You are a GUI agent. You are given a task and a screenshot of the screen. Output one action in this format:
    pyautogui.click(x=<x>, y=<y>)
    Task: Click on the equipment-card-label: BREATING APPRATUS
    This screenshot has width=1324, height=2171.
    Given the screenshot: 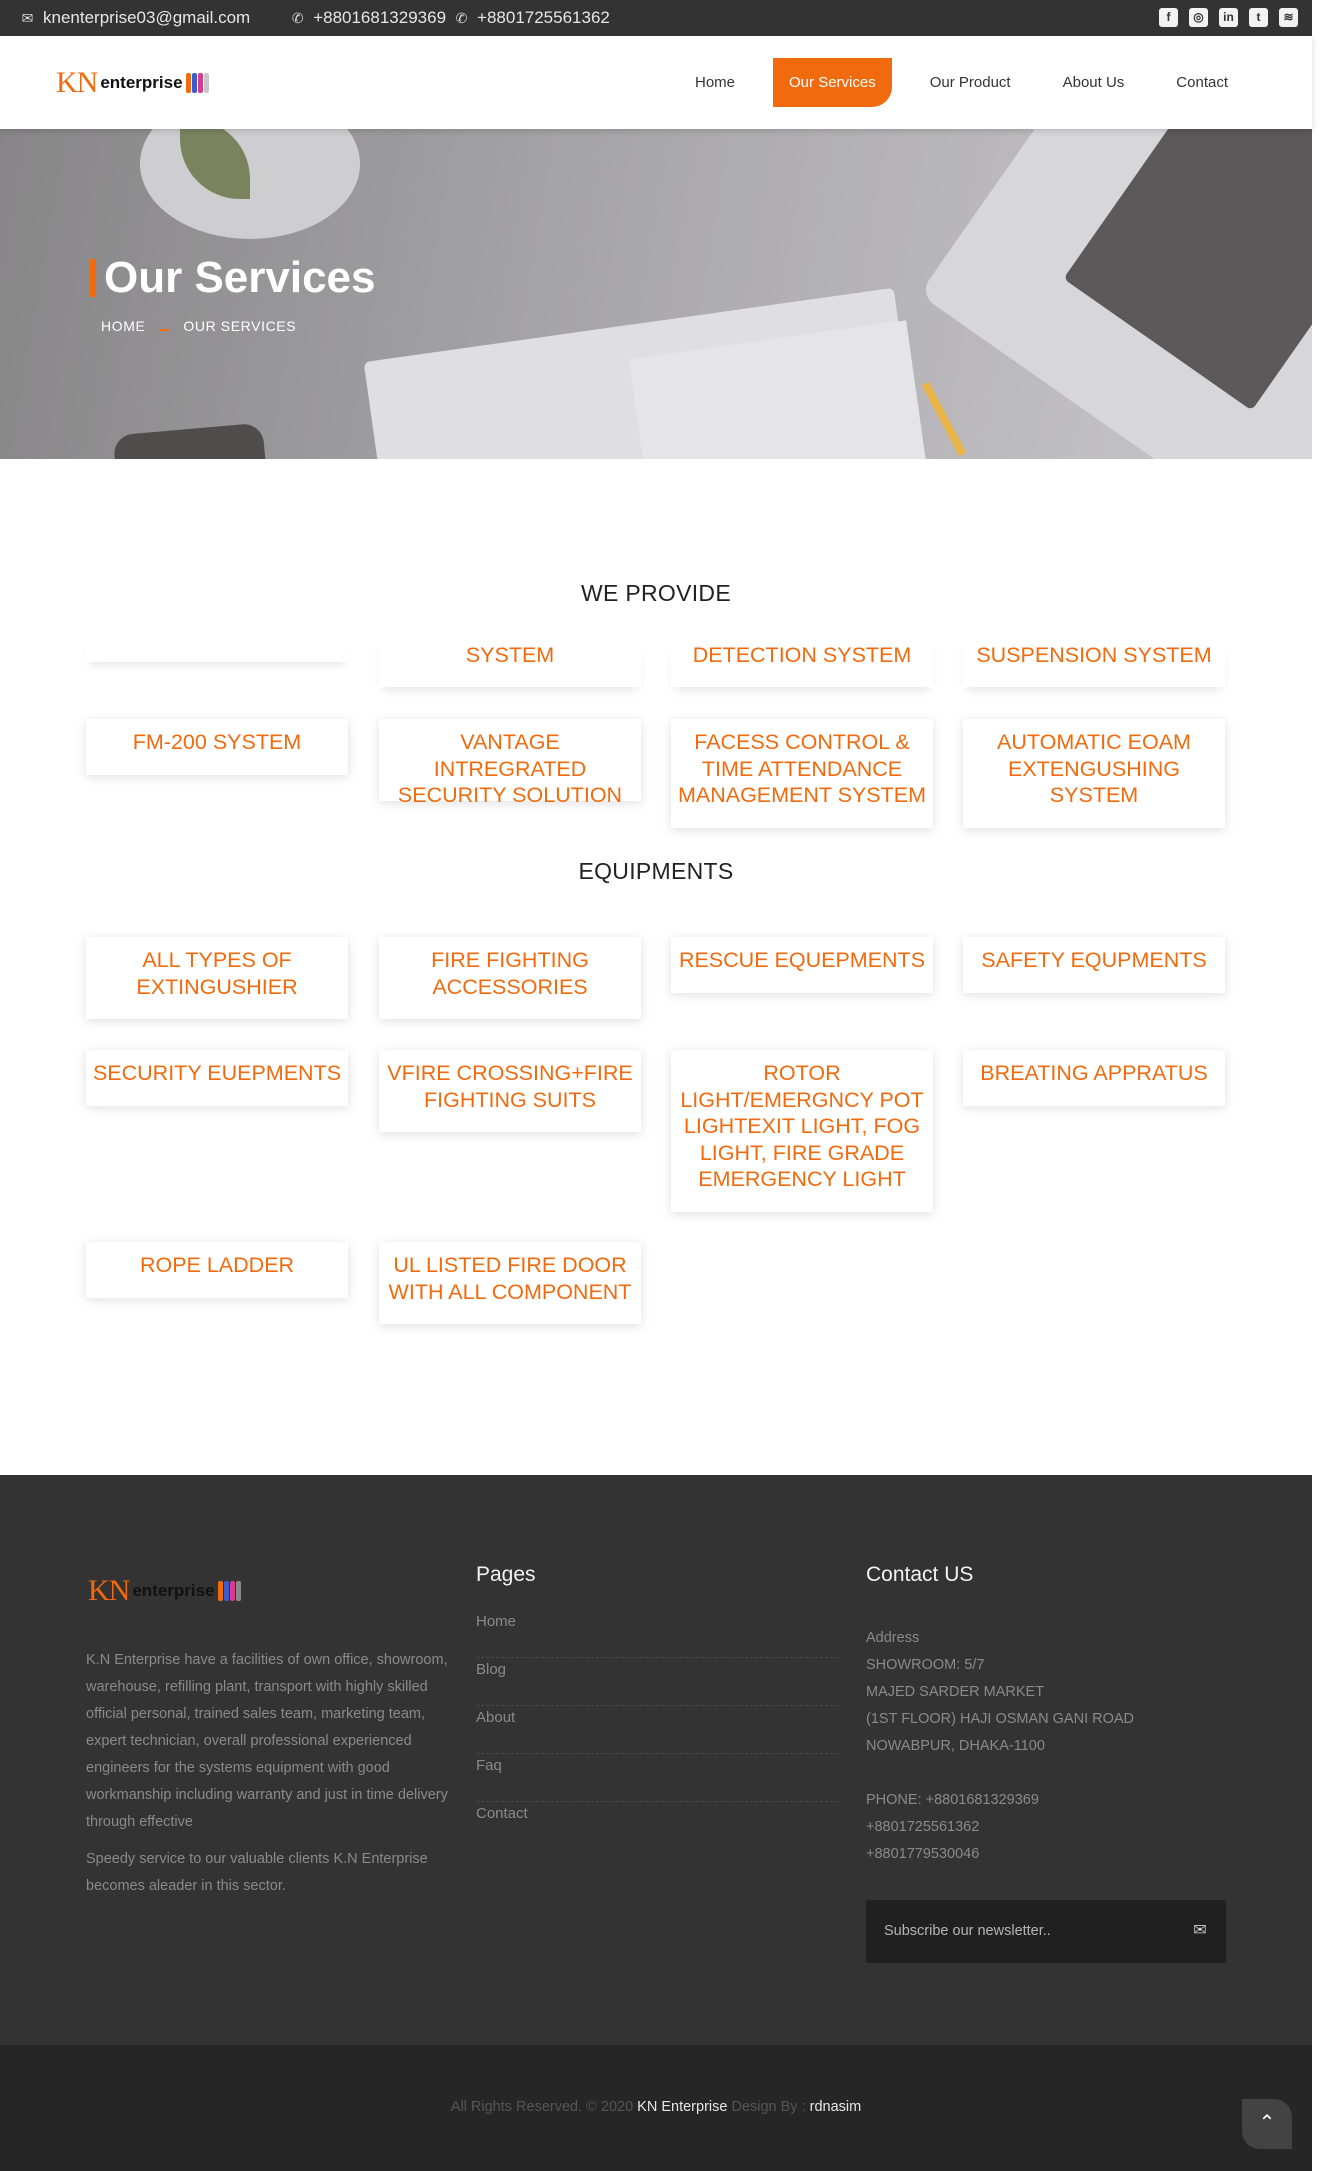 What is the action you would take?
    pyautogui.click(x=1094, y=1073)
    